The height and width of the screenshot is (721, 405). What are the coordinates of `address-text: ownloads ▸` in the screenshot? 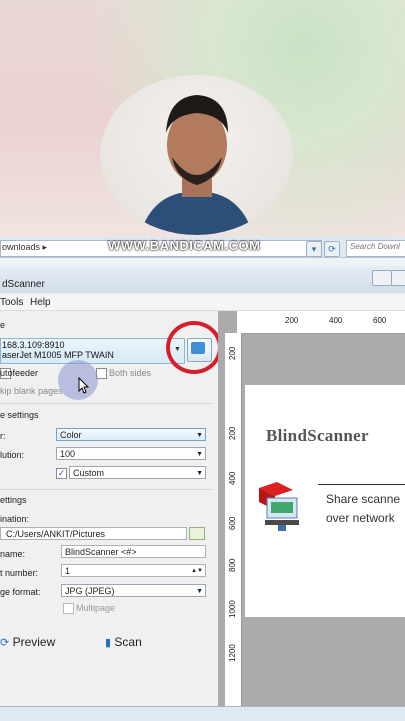 It's located at (25, 247).